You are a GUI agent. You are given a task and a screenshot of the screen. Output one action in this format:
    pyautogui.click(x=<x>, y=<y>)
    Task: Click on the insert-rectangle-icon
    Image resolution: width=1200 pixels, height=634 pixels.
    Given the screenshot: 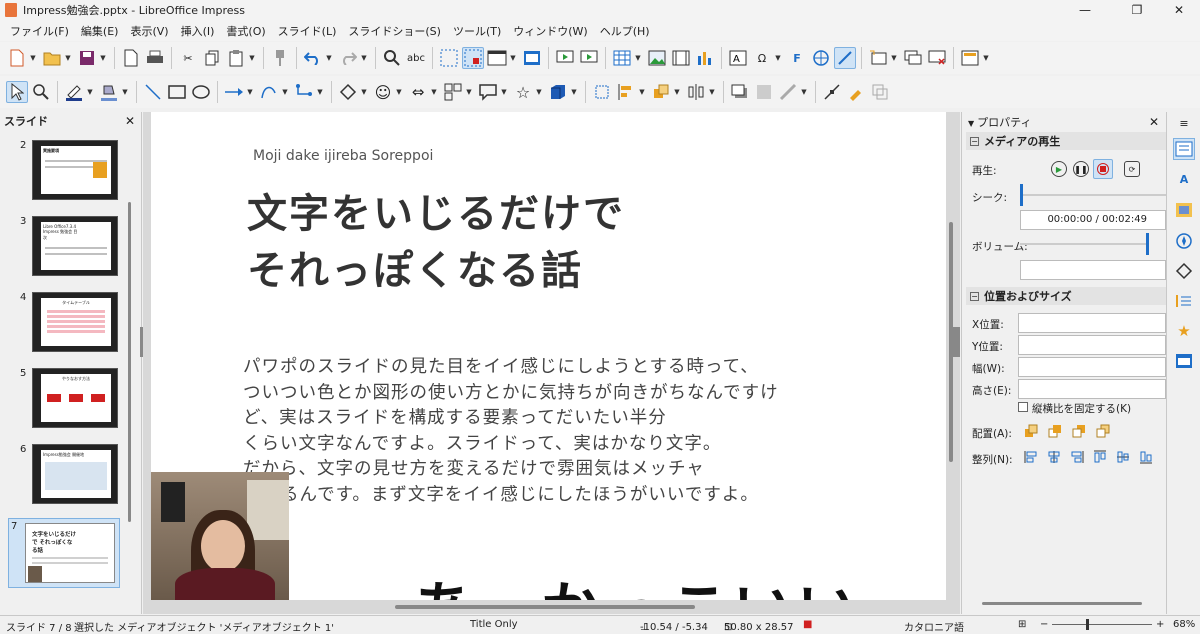 What is the action you would take?
    pyautogui.click(x=177, y=92)
    